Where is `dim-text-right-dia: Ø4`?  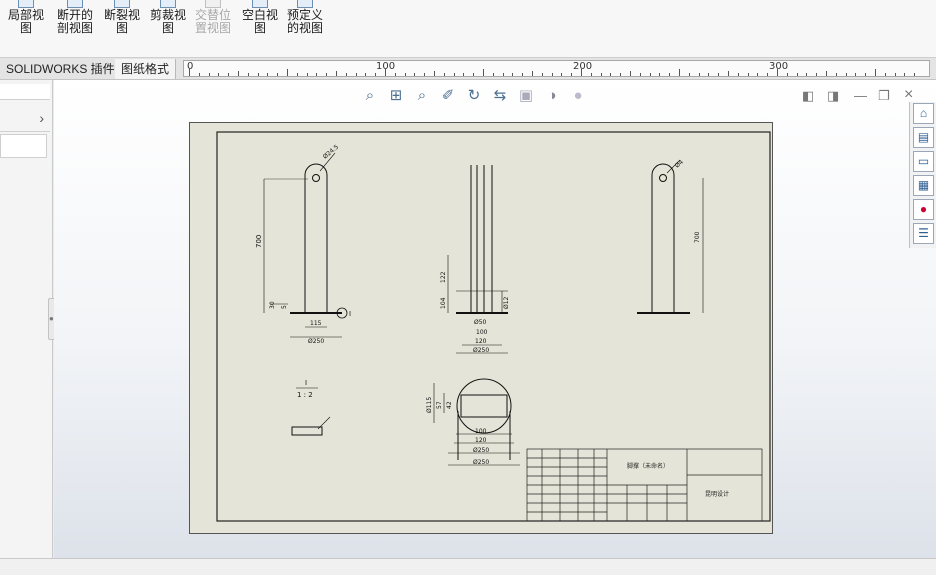
dim-text-right-dia: Ø4 is located at coordinates (679, 164).